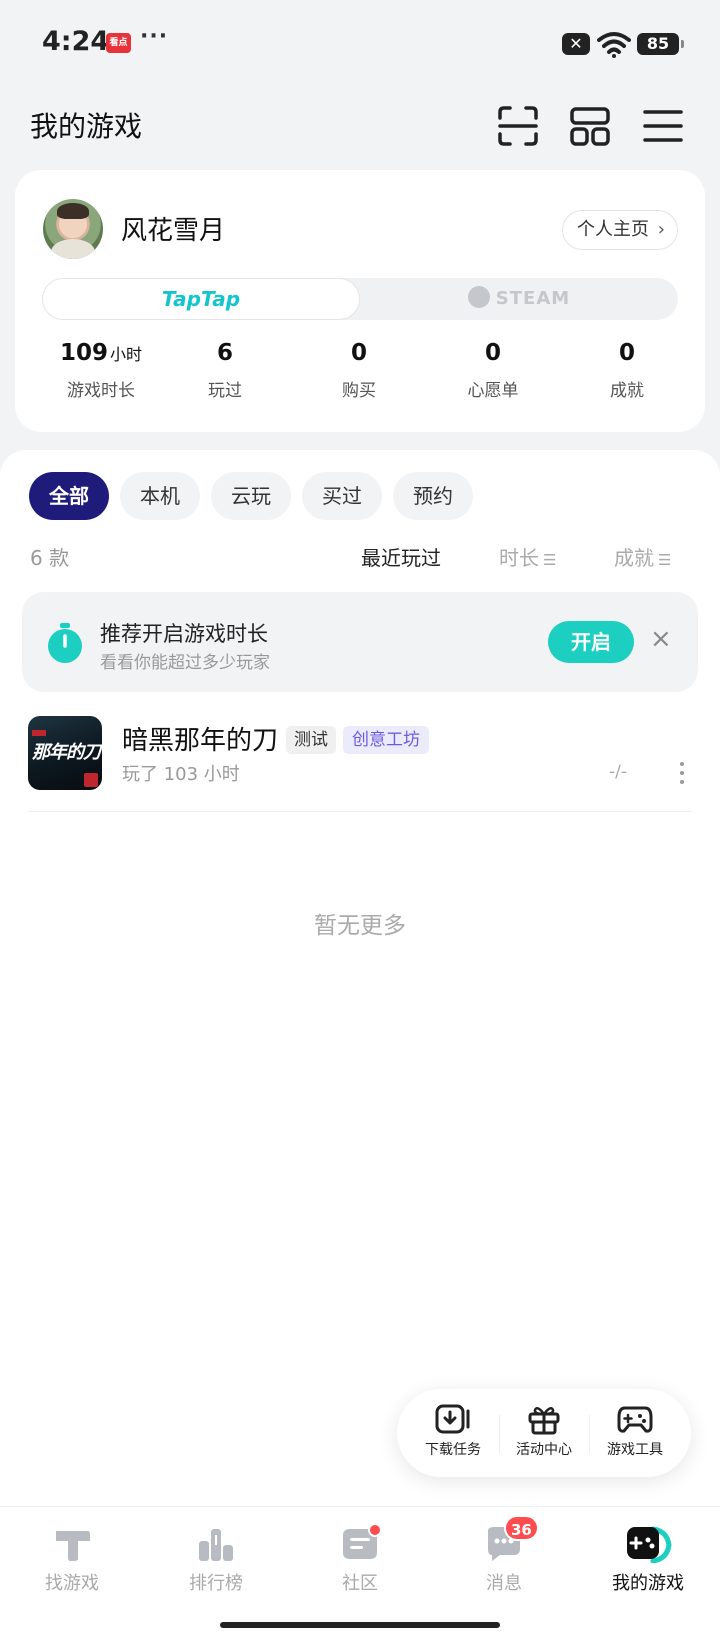 The height and width of the screenshot is (1640, 720). Describe the element at coordinates (360, 1583) in the screenshot. I see `nav-label: 社区` at that location.